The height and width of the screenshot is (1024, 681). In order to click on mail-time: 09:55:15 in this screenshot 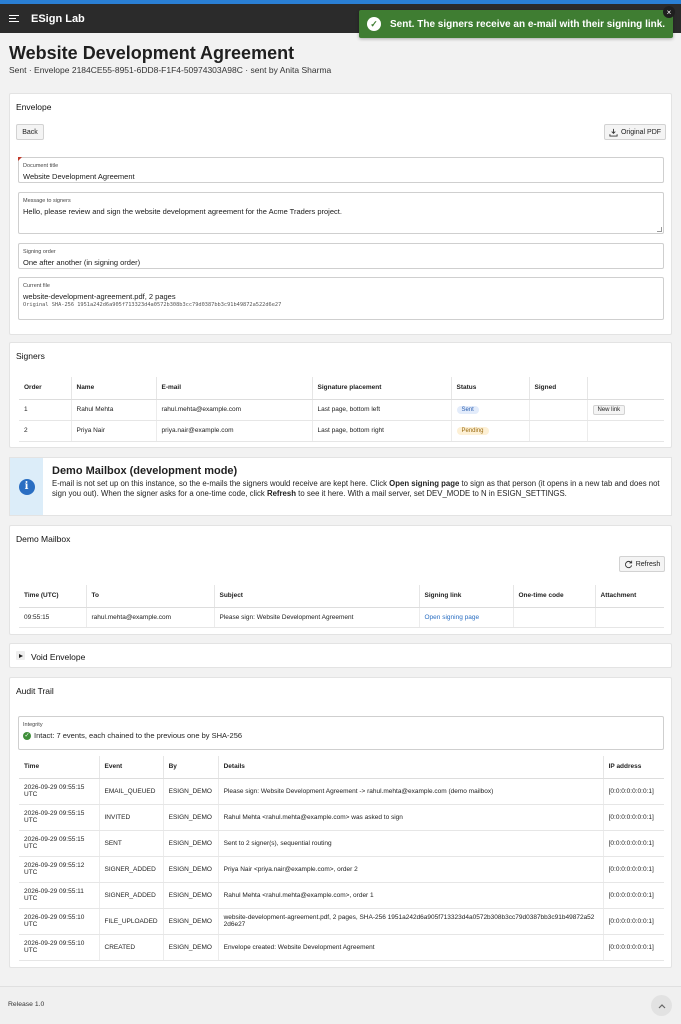, I will do `click(52, 617)`.